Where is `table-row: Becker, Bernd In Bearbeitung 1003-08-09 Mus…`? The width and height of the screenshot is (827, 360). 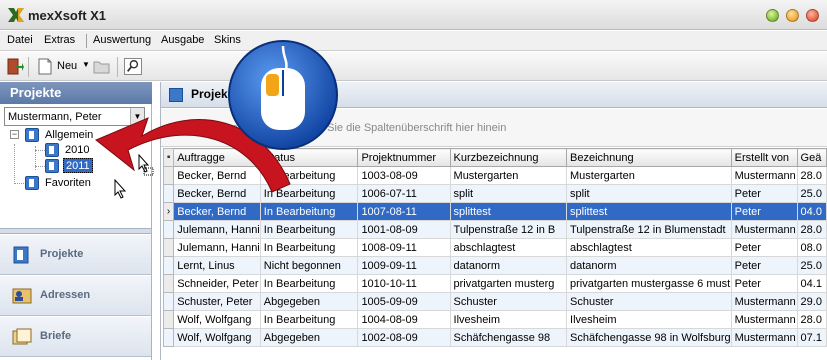 table-row: Becker, Bernd In Bearbeitung 1003-08-09 Mus… is located at coordinates (494, 175).